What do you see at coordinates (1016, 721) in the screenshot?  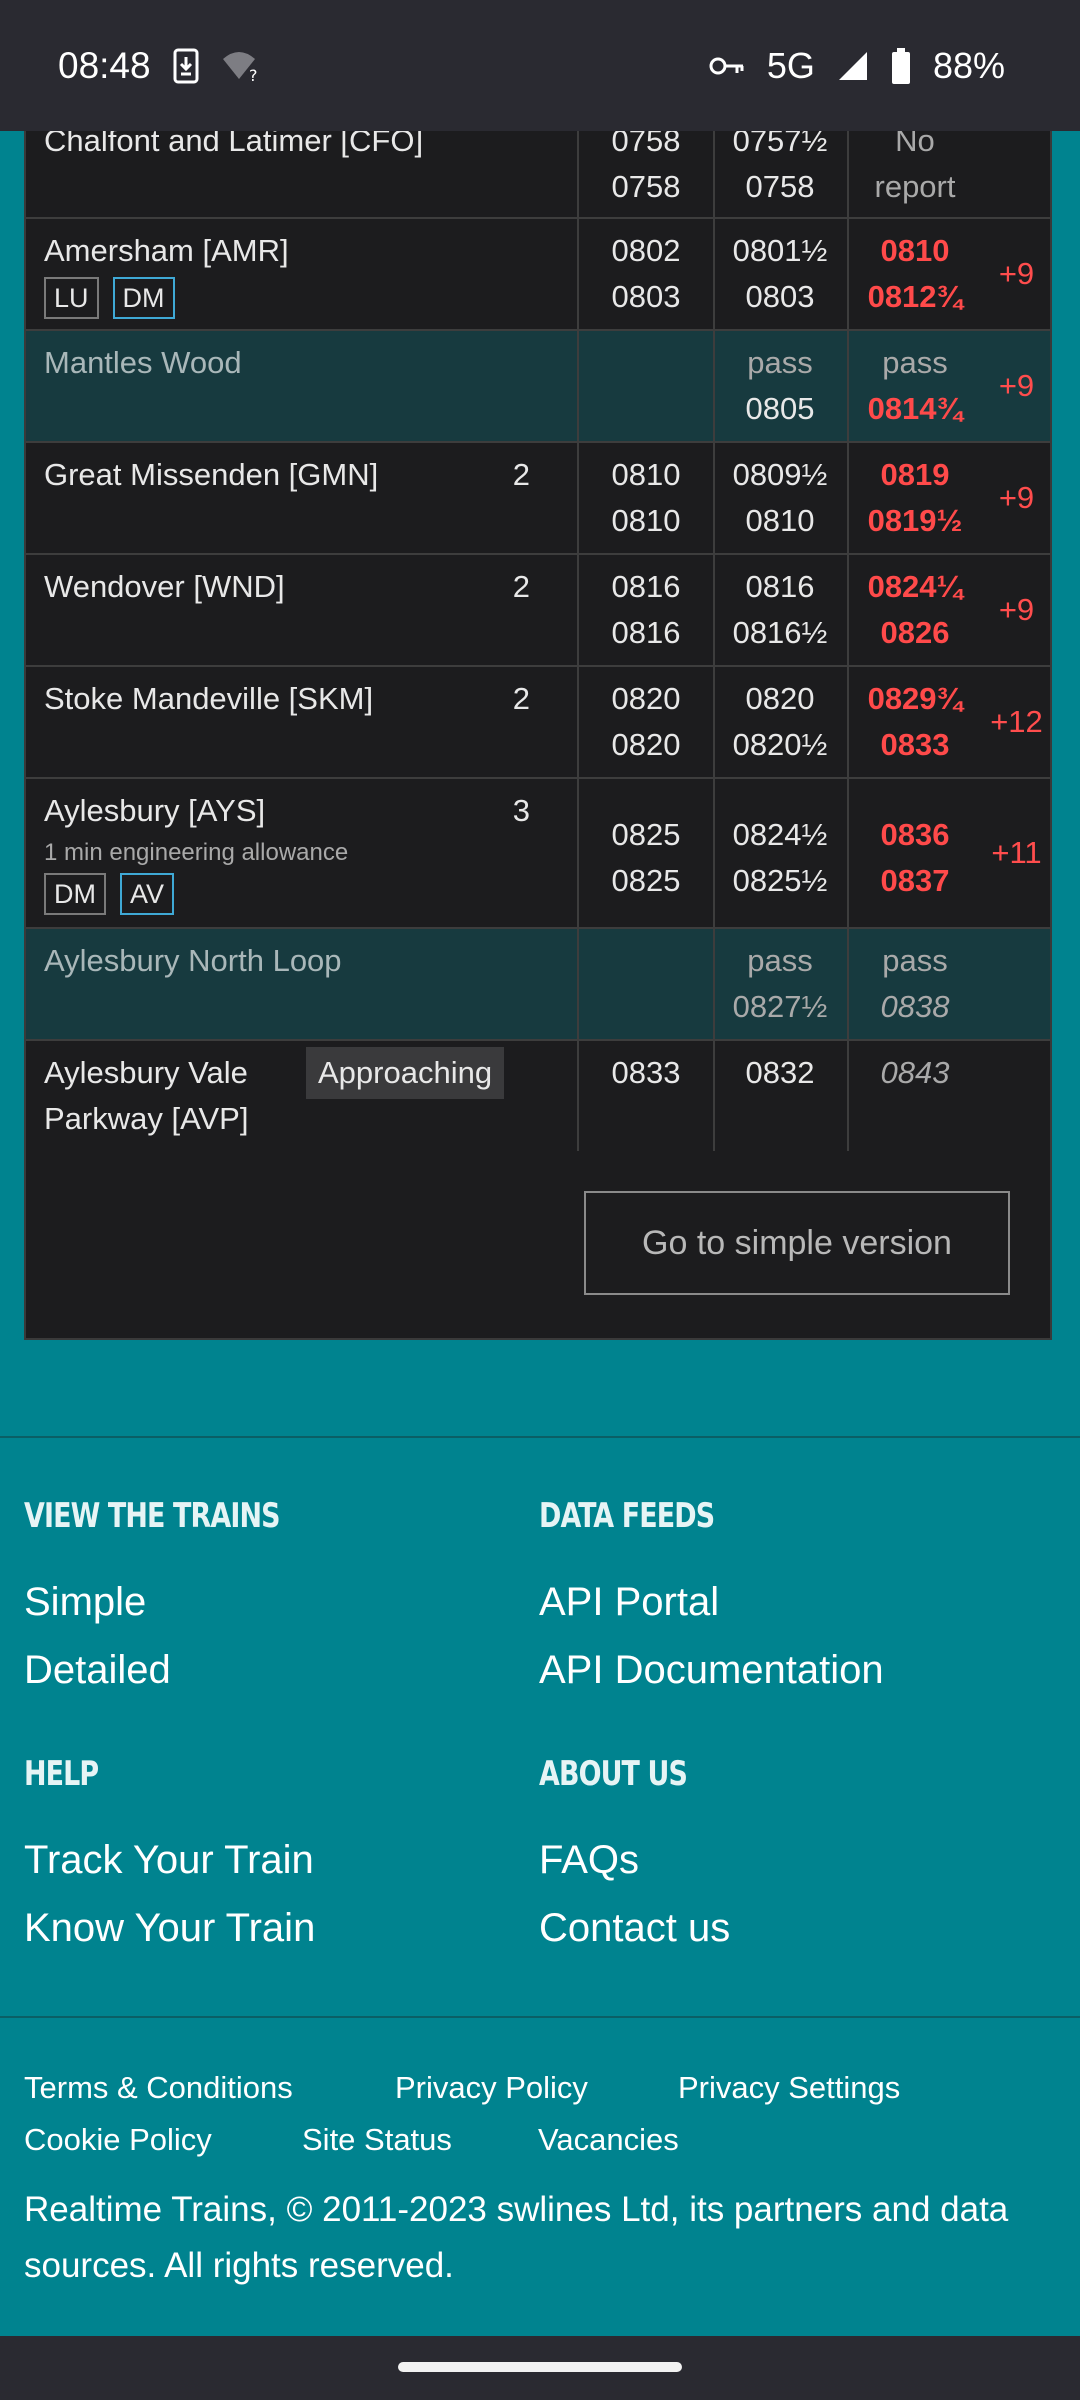 I see `delay: +12` at bounding box center [1016, 721].